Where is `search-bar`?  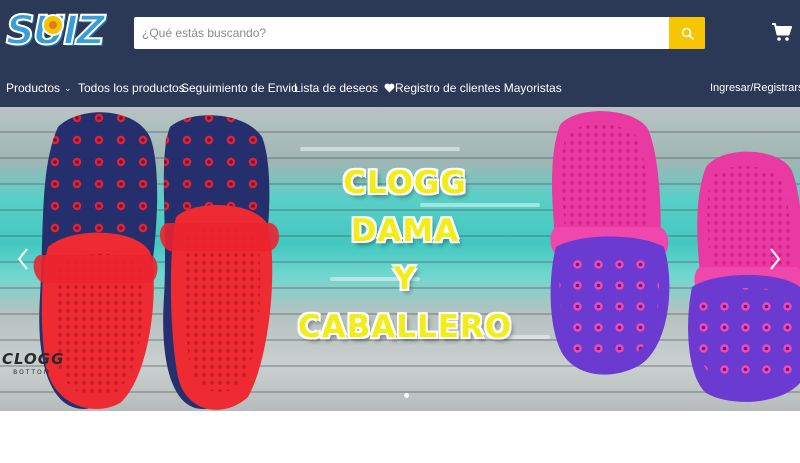 search-bar is located at coordinates (419, 33).